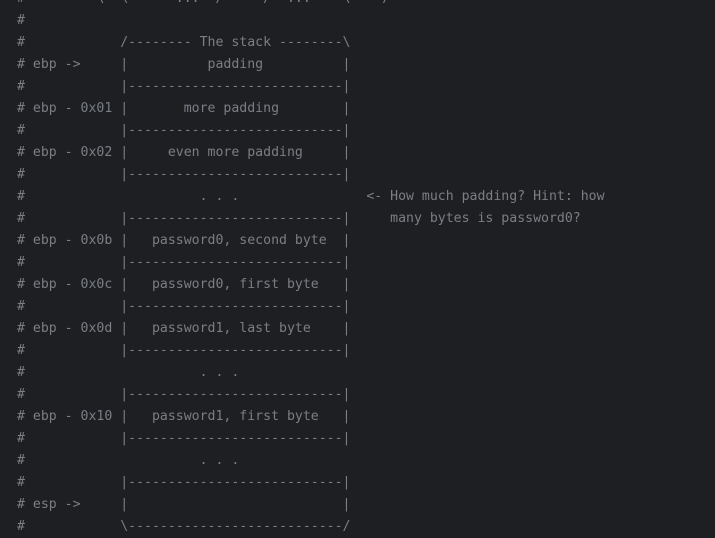 This screenshot has height=538, width=715. What do you see at coordinates (311, 5) in the screenshot?
I see `code-line: # \ \ ... / / ... \ /` at bounding box center [311, 5].